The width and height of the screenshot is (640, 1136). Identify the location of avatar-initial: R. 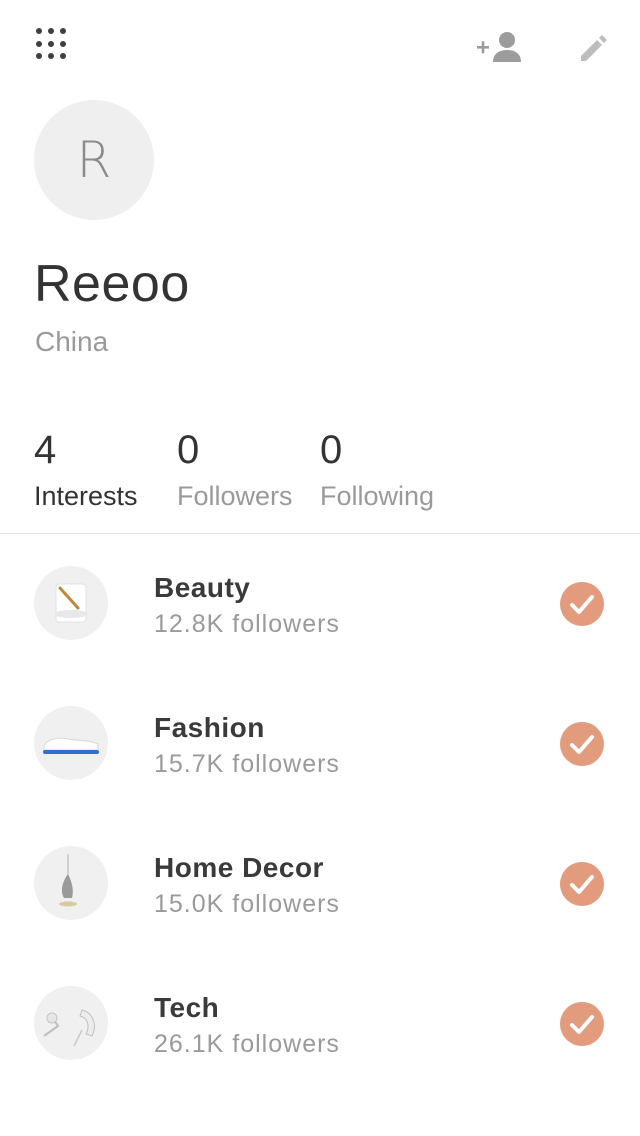
(94, 160).